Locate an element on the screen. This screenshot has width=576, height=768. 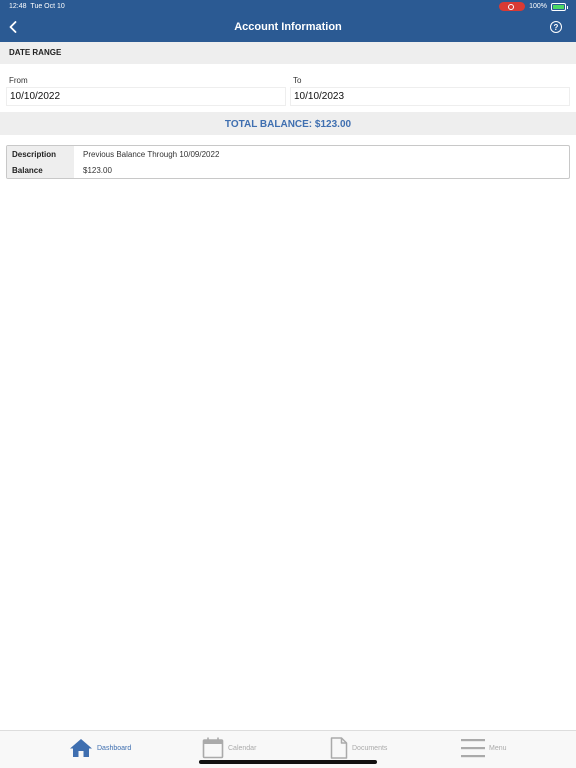
from-label: From is located at coordinates (18, 80).